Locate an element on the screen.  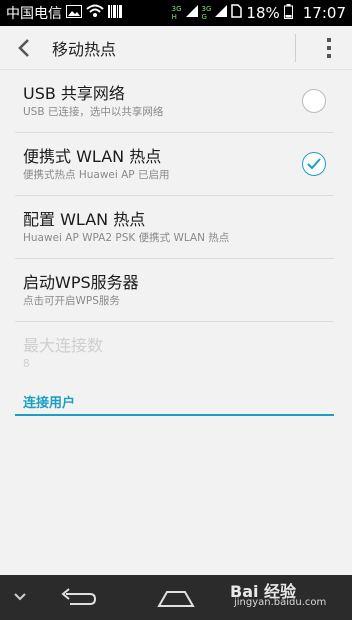
back-arrow-icon is located at coordinates (78, 596).